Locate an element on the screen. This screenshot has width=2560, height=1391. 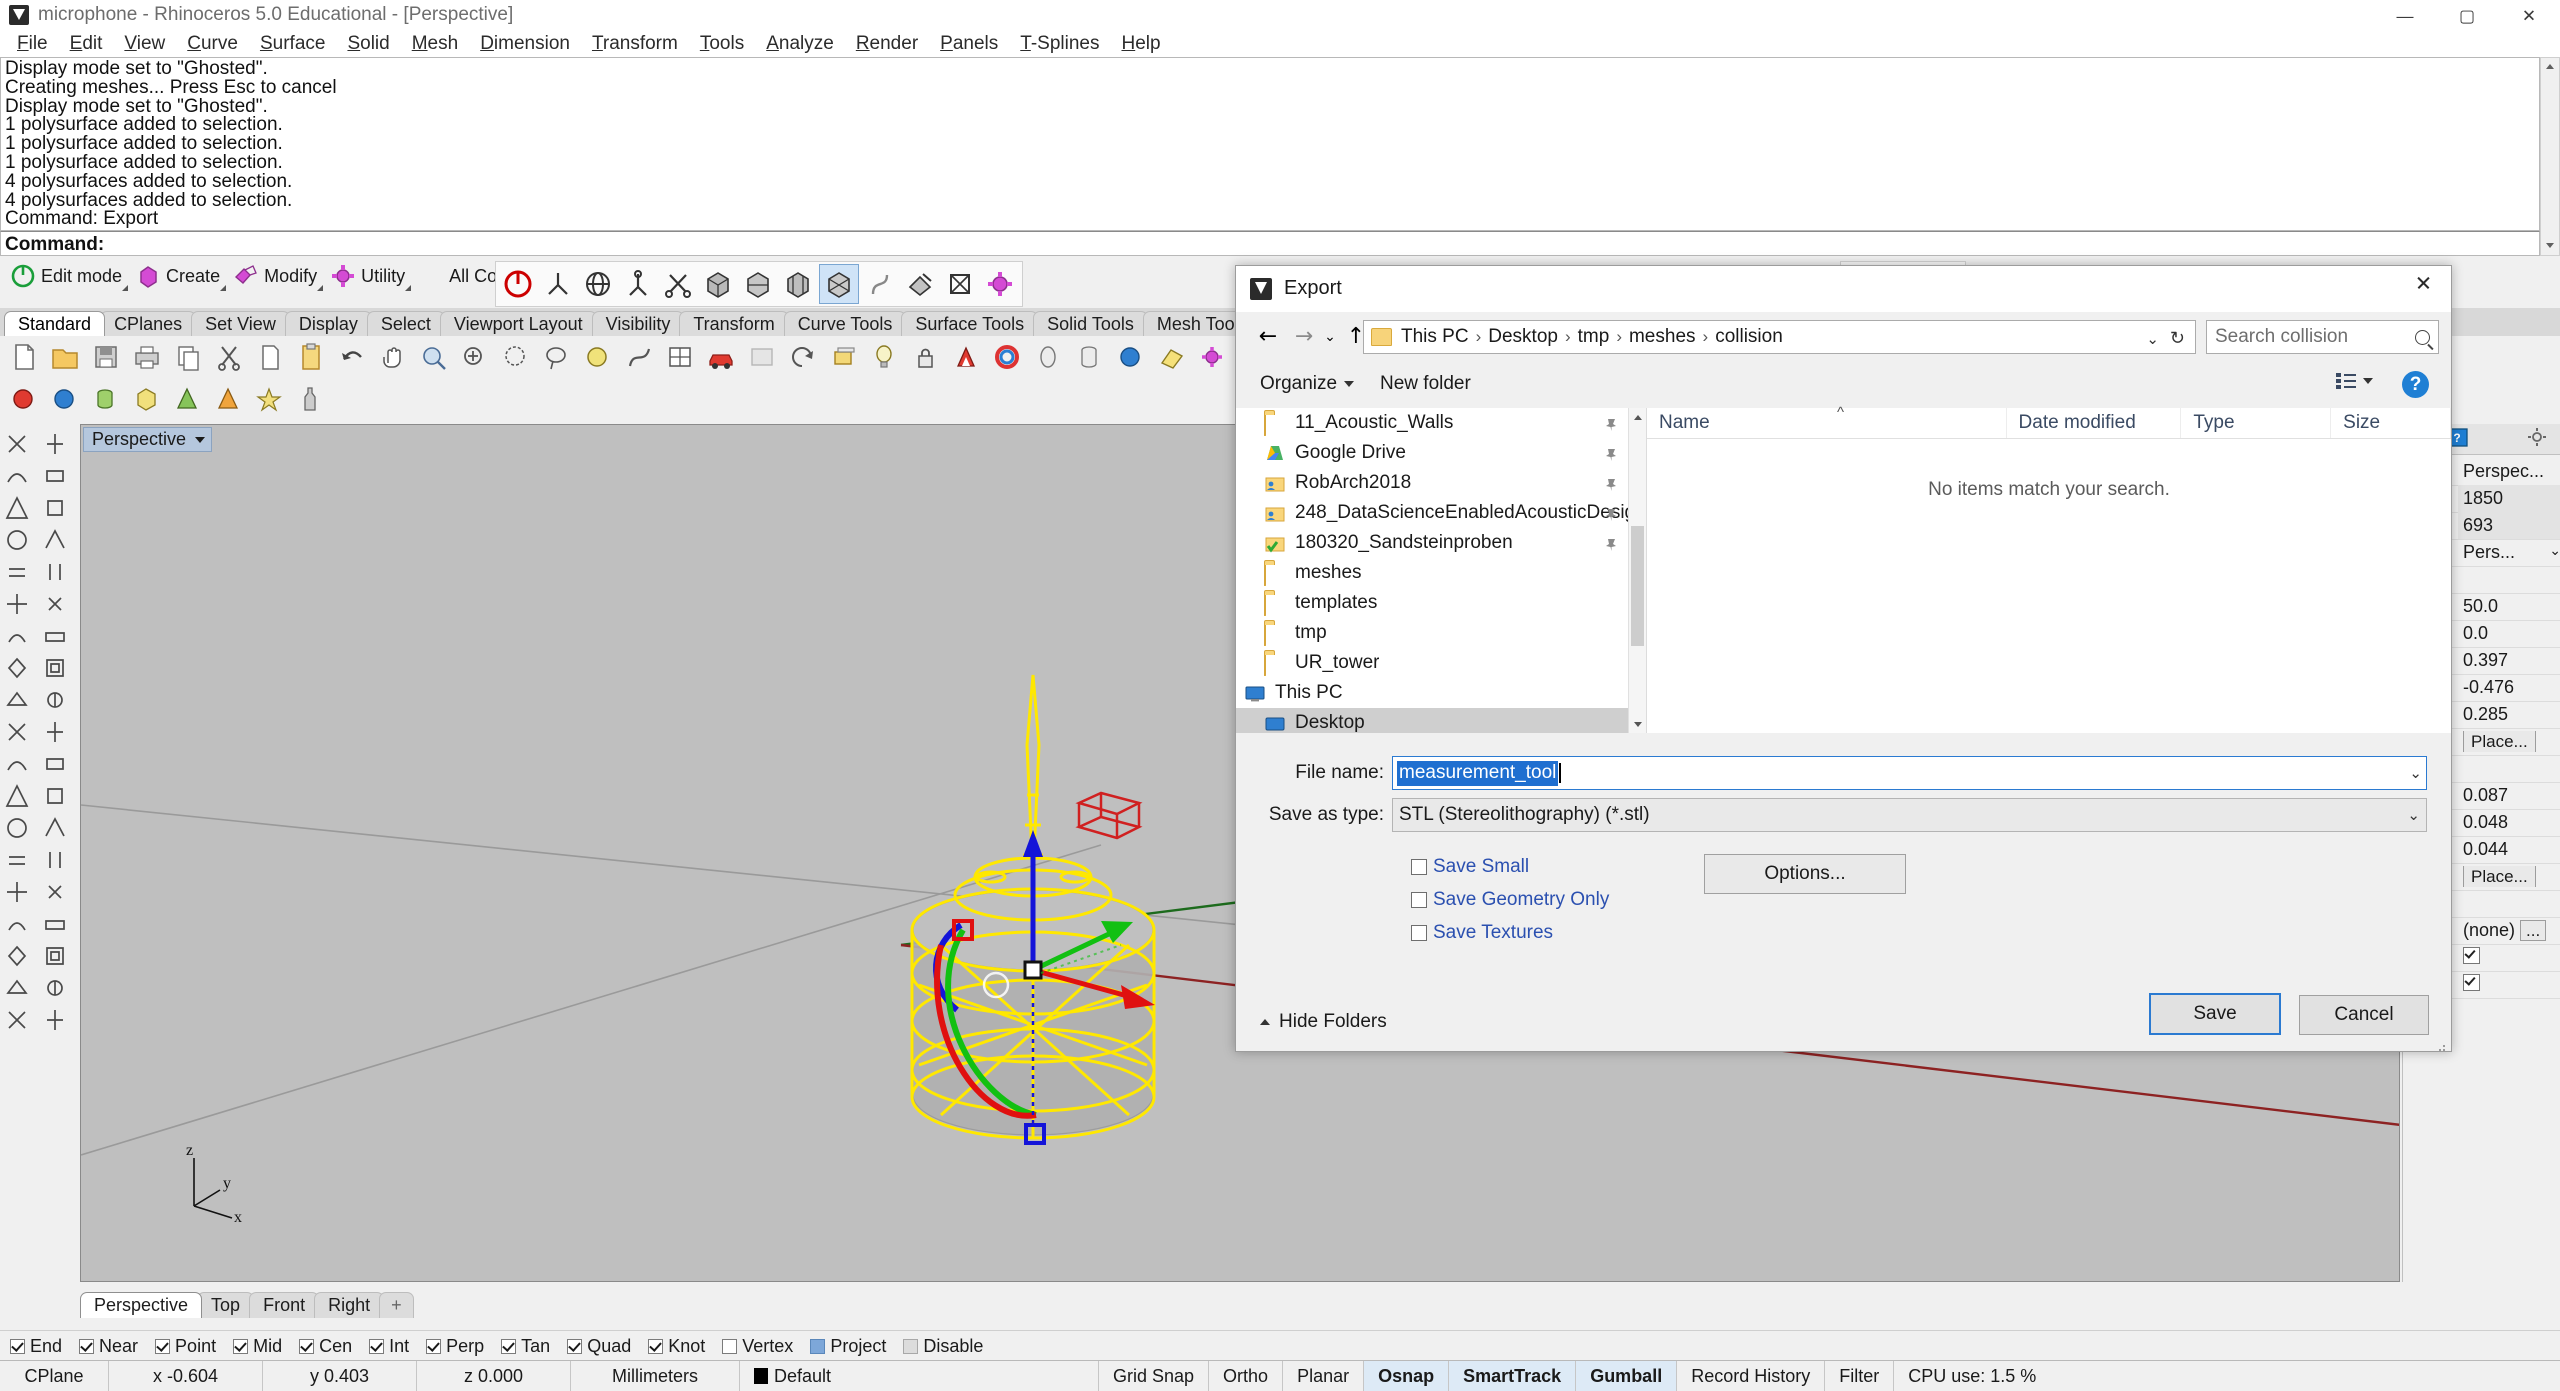
cone-orange-icon is located at coordinates (229, 399).